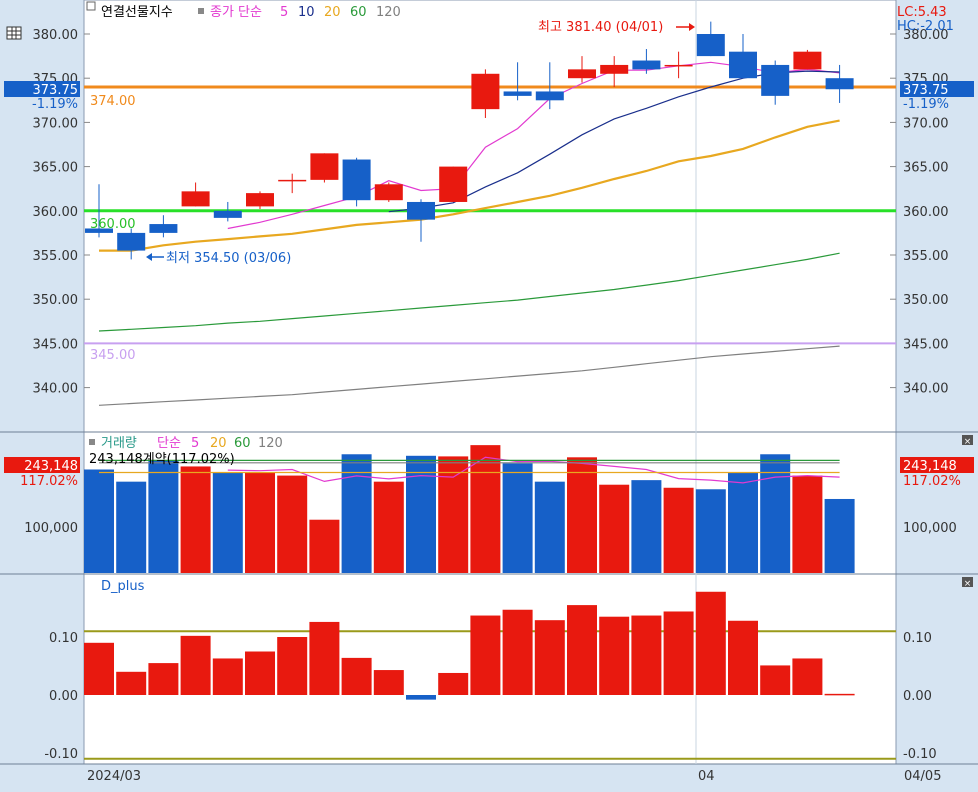  What do you see at coordinates (113, 101) in the screenshot?
I see `hline-374-label: 374.00` at bounding box center [113, 101].